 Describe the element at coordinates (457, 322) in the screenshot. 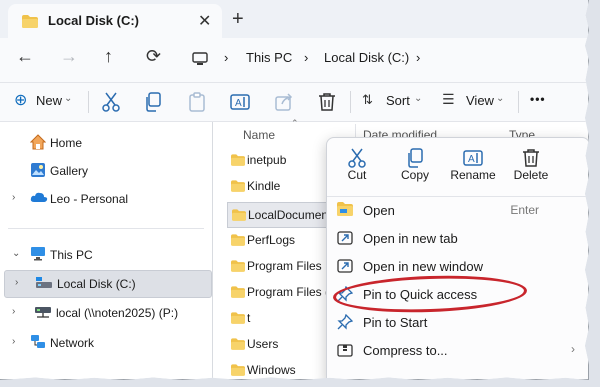

I see `context-pin-start: Pin to Start` at that location.